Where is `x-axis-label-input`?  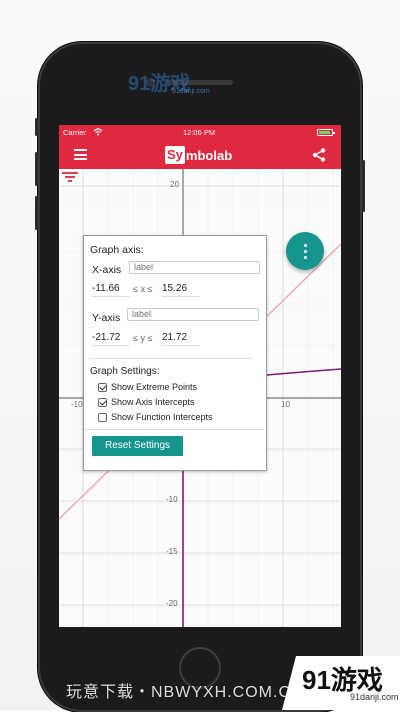
x-axis-label-input is located at coordinates (194, 267).